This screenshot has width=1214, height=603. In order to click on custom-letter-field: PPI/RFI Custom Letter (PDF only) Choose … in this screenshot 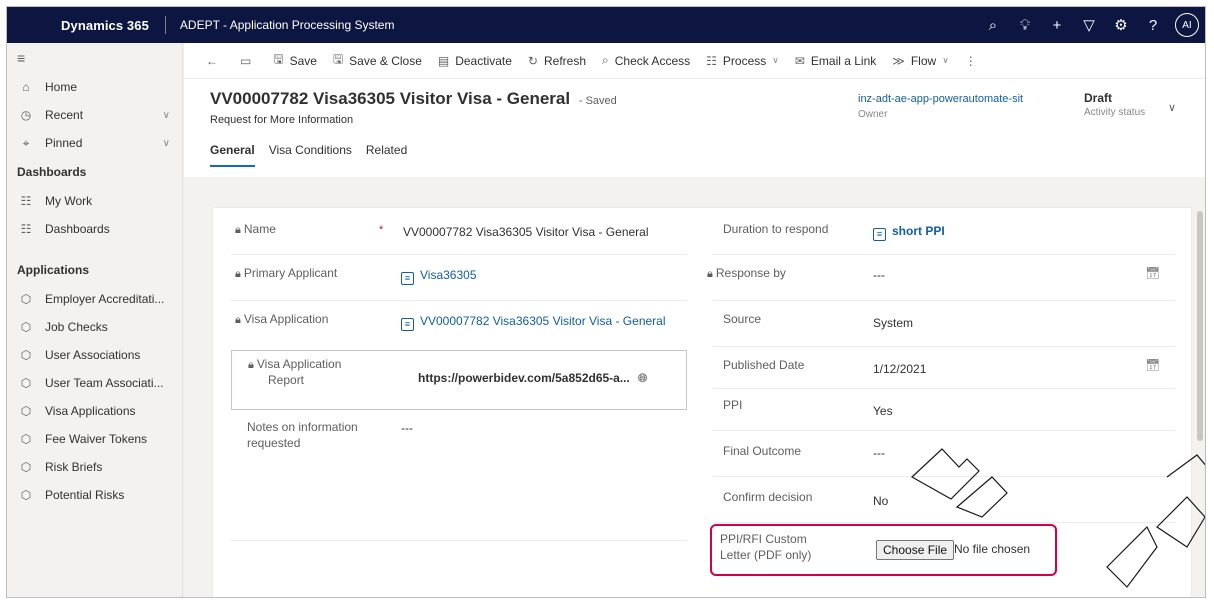, I will do `click(883, 550)`.